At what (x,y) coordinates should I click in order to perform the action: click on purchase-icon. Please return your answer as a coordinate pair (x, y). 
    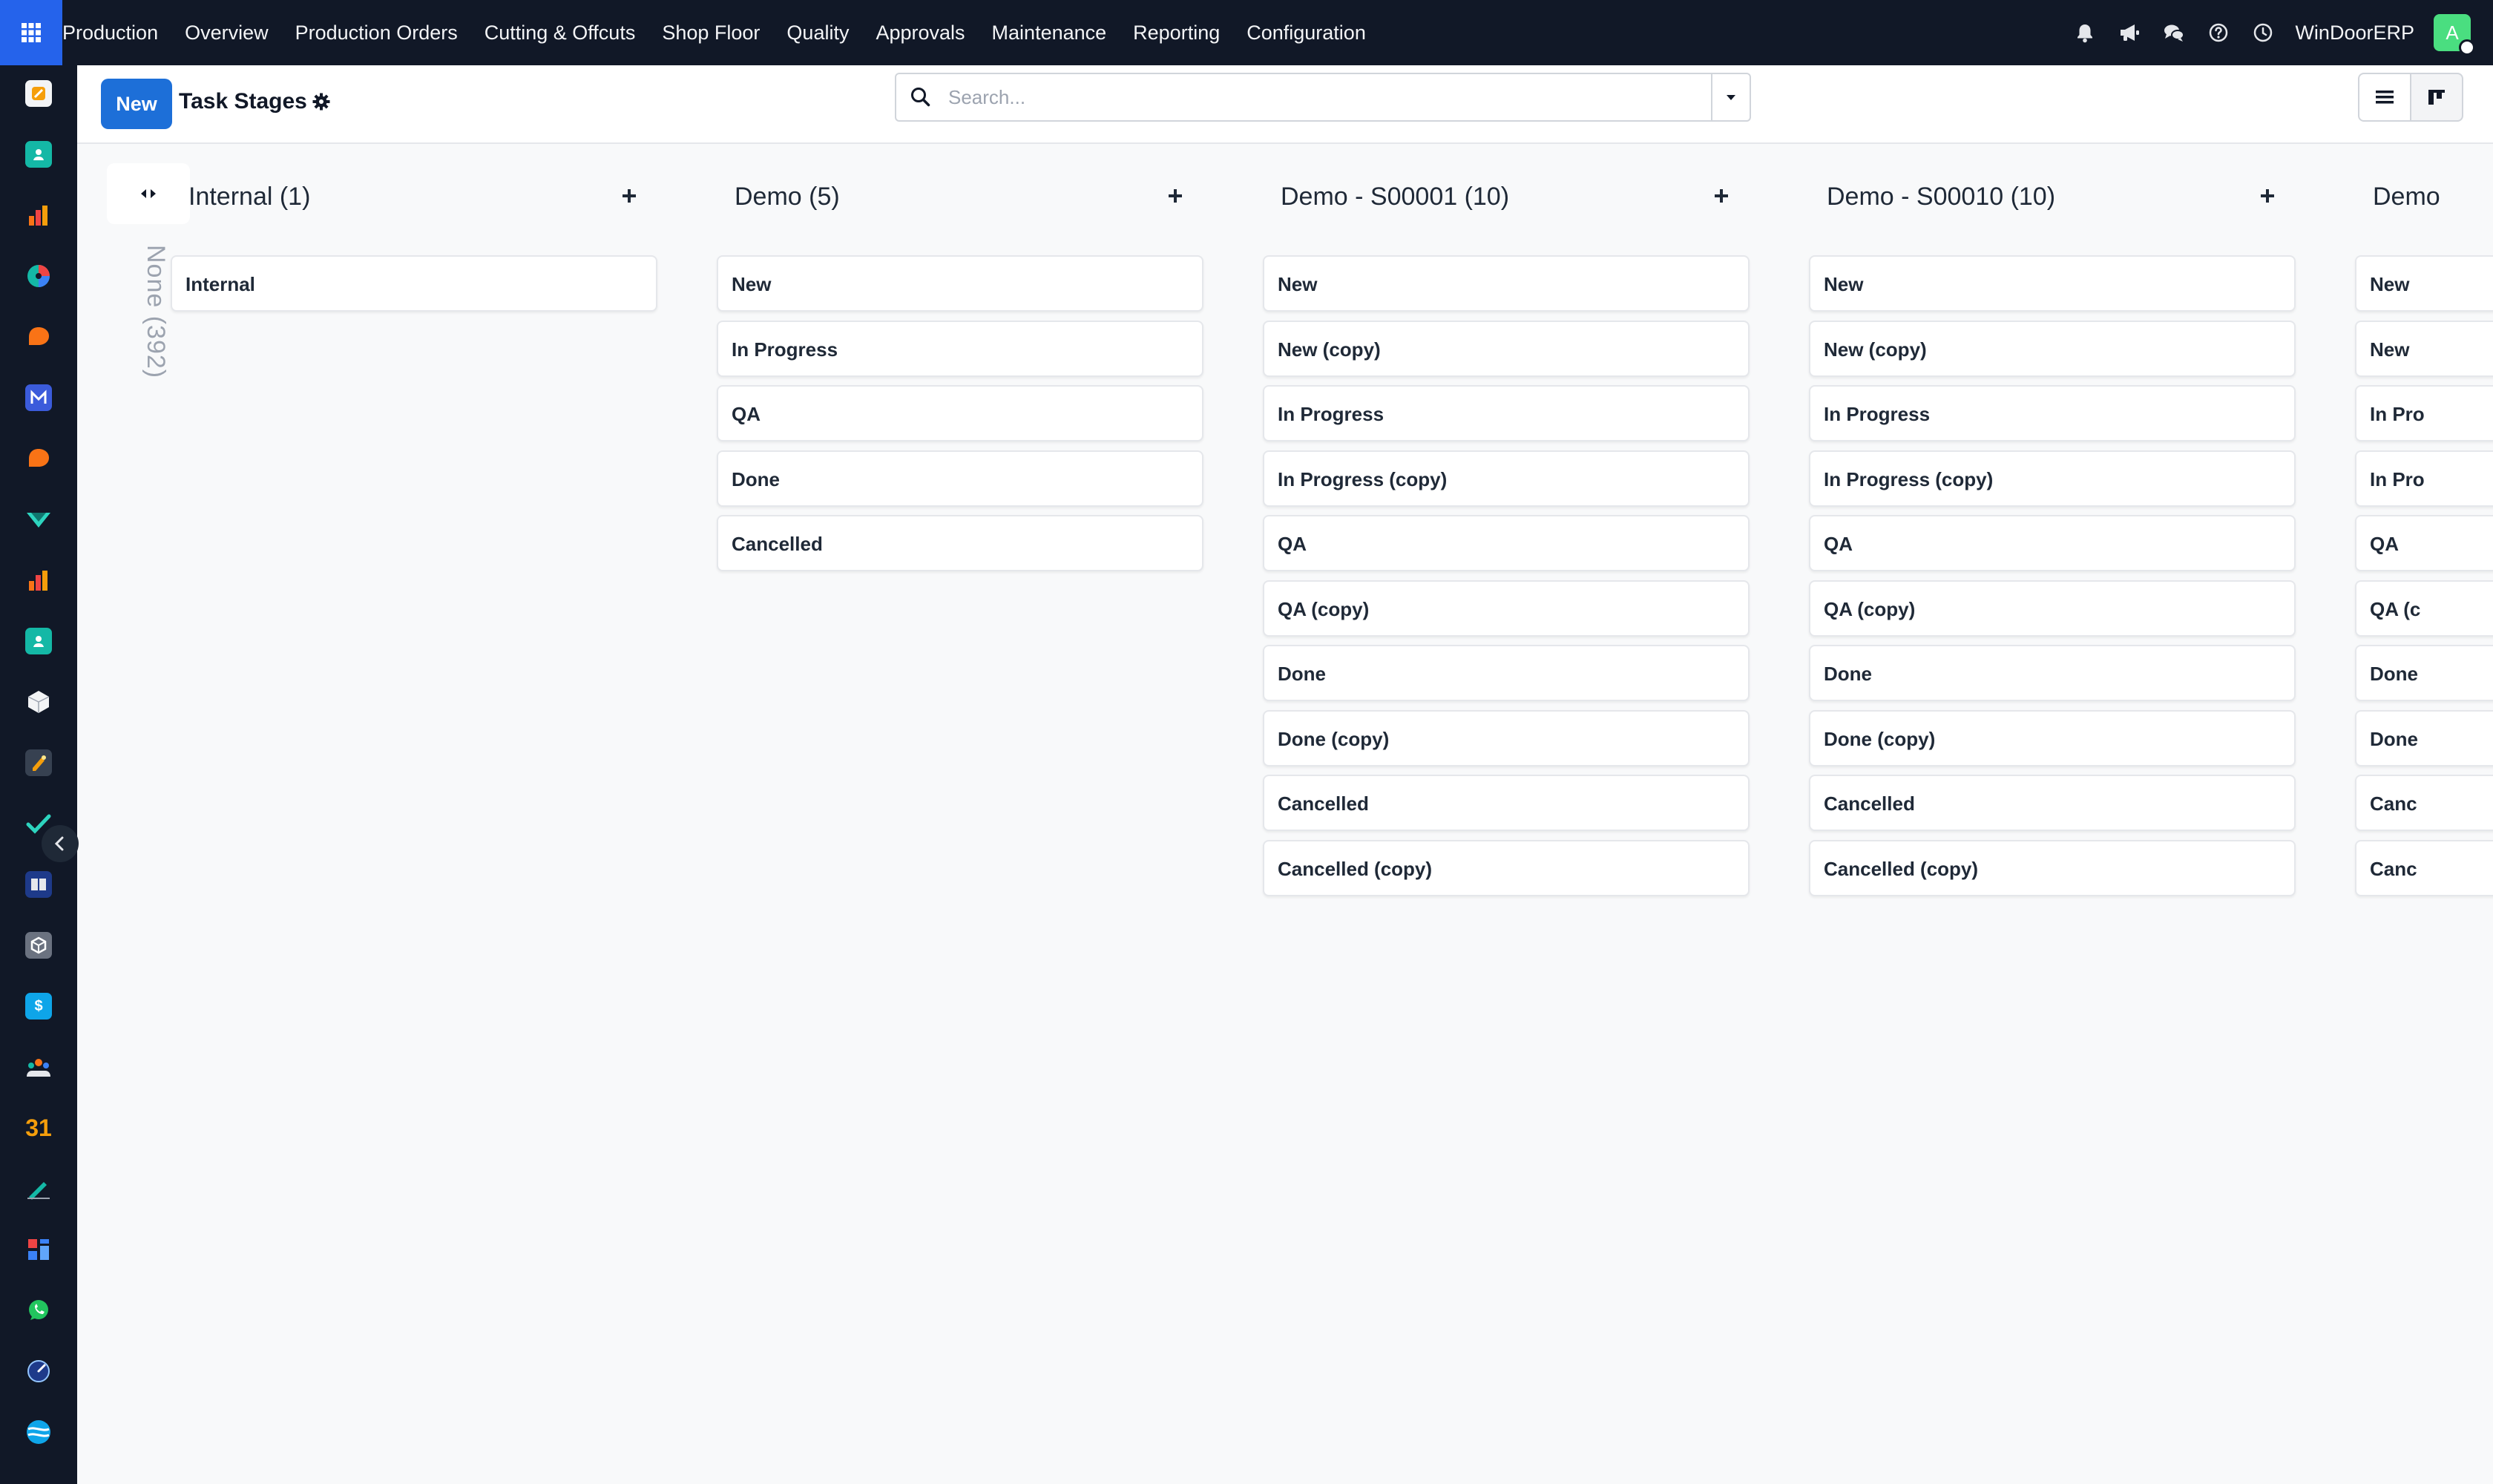
    Looking at the image, I should click on (38, 762).